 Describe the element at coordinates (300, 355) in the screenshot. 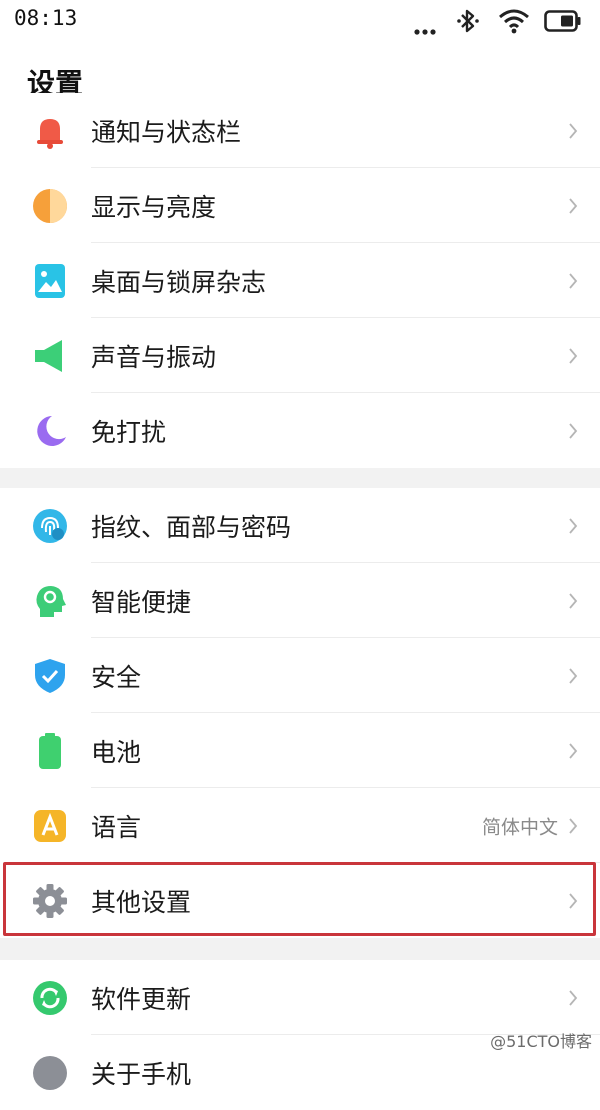

I see `settings-item-sound: 声音与振动` at that location.